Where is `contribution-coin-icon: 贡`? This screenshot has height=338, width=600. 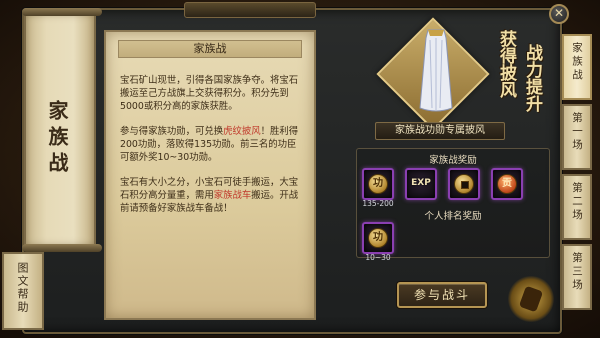 contribution-coin-icon: 贡 is located at coordinates (507, 184).